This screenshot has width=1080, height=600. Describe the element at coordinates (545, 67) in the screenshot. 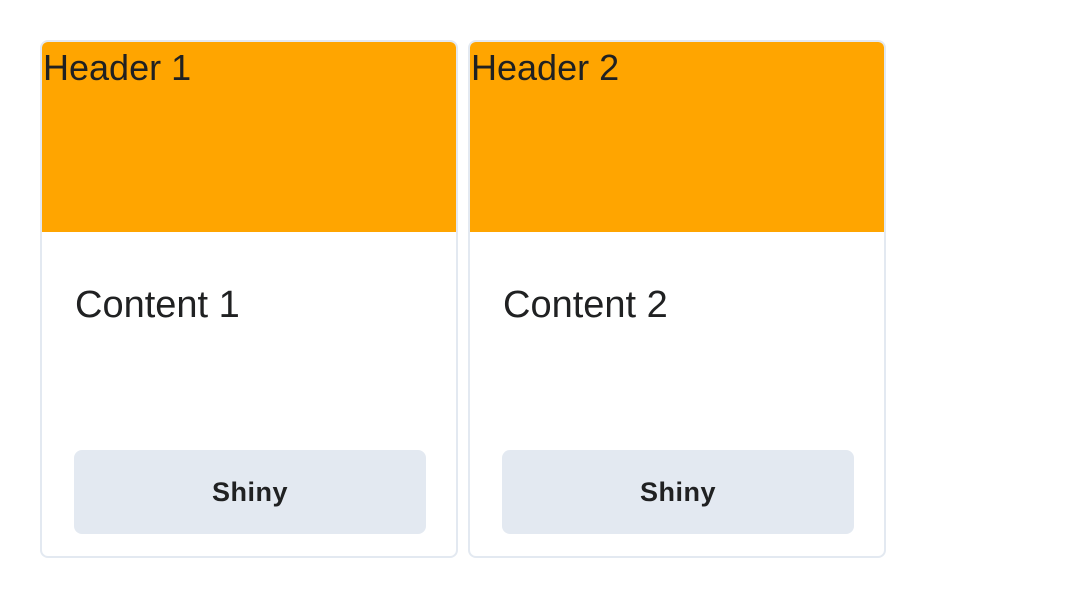

I see `card-header-title: Header 2` at that location.